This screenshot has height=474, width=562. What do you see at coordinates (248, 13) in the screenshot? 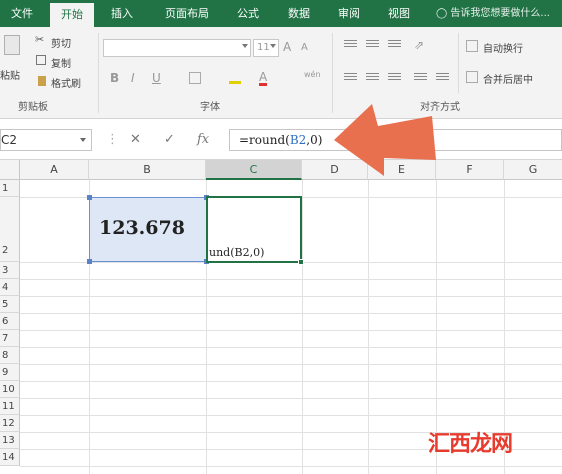
I see `tab-formulas: 公式` at bounding box center [248, 13].